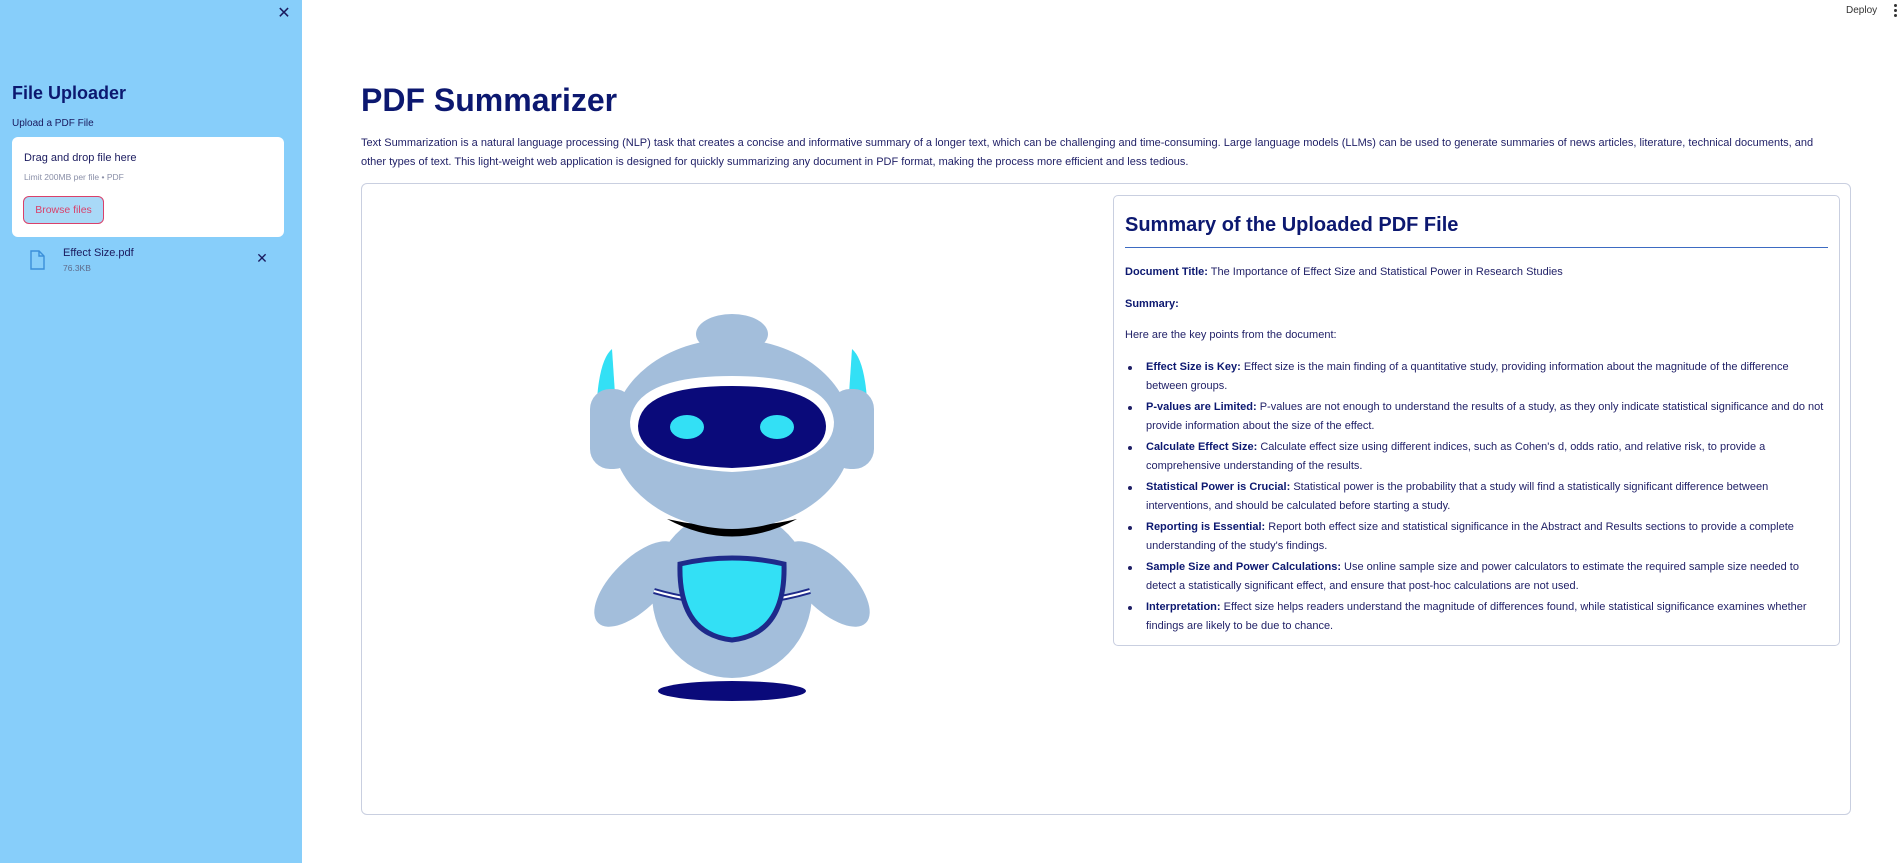 This screenshot has height=863, width=1902. I want to click on robot-illustration, so click(732, 507).